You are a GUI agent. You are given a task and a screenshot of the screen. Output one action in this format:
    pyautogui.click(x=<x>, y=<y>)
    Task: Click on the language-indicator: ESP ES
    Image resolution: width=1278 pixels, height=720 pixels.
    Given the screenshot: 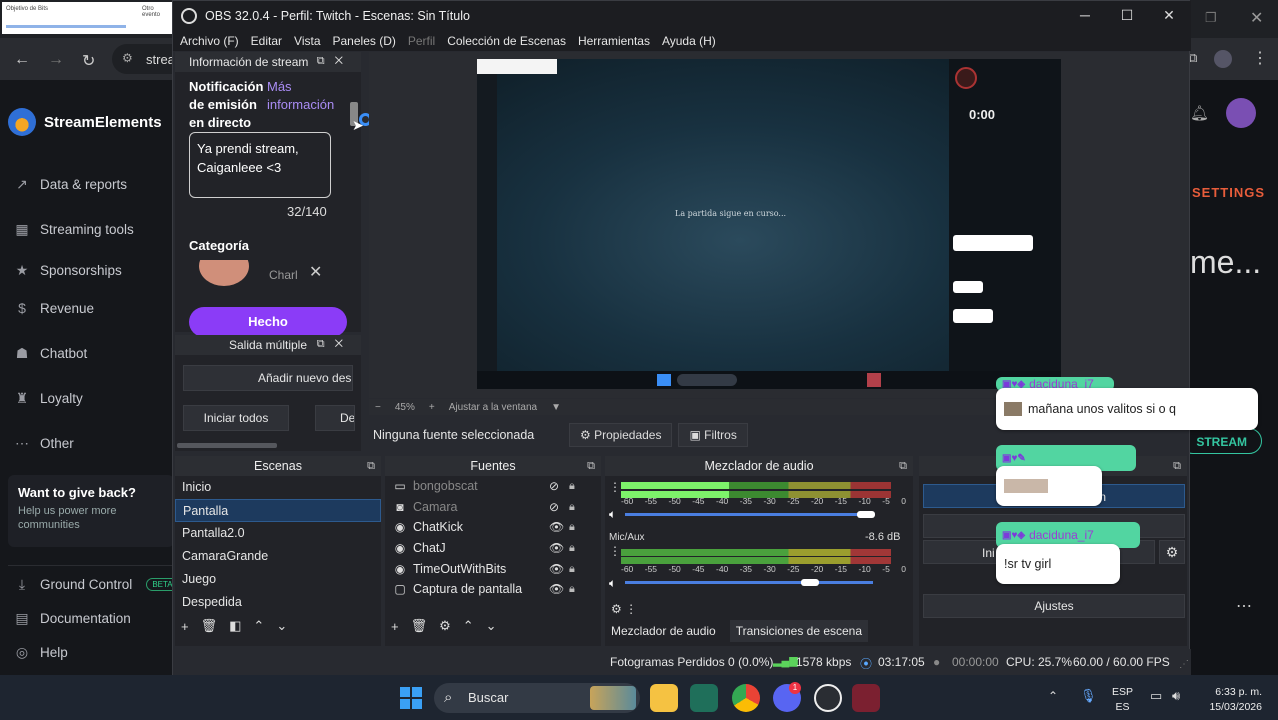 What is the action you would take?
    pyautogui.click(x=1122, y=700)
    